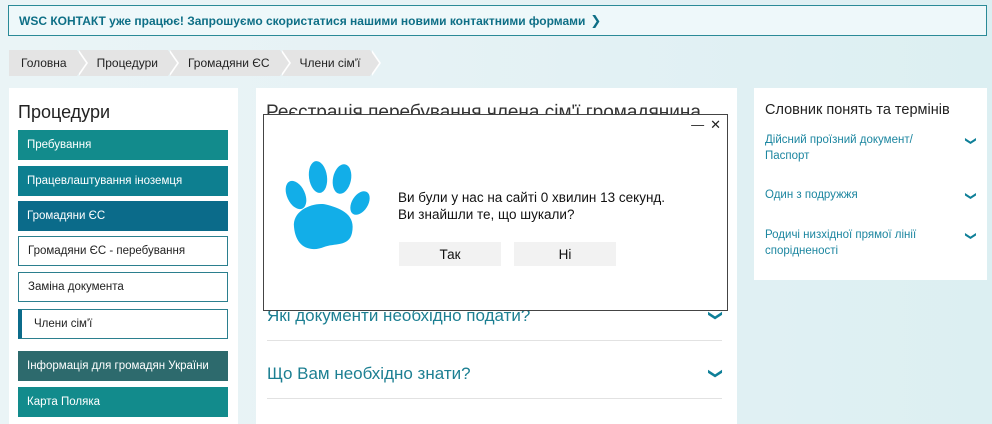 The image size is (992, 424). Describe the element at coordinates (123, 216) in the screenshot. I see `sidebar-item-eu-citizens: Громадяни ЄС` at that location.